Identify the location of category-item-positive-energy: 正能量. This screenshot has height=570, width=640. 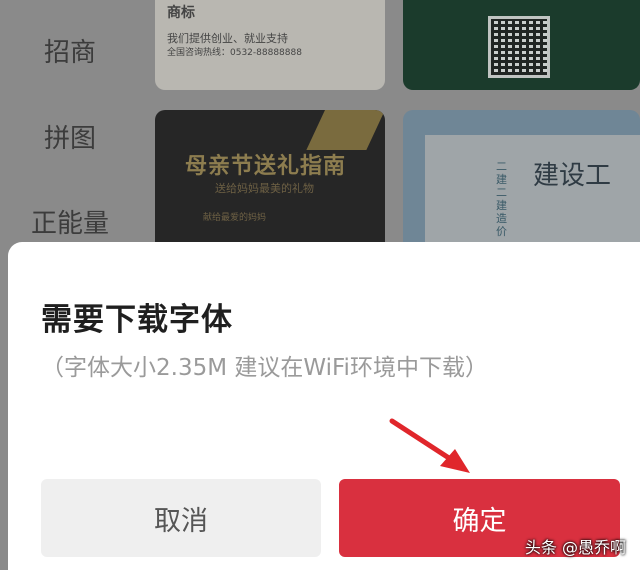
(70, 221).